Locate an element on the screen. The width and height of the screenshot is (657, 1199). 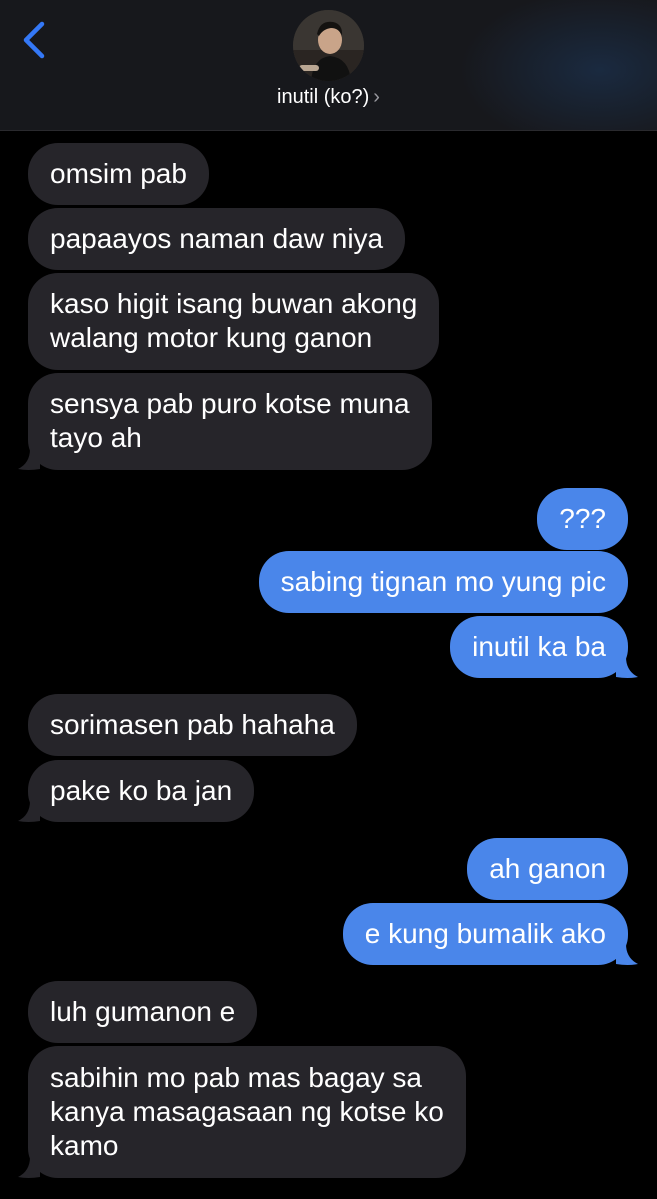
received-message: sensya pab puro kotse muna tayo ah is located at coordinates (230, 421).